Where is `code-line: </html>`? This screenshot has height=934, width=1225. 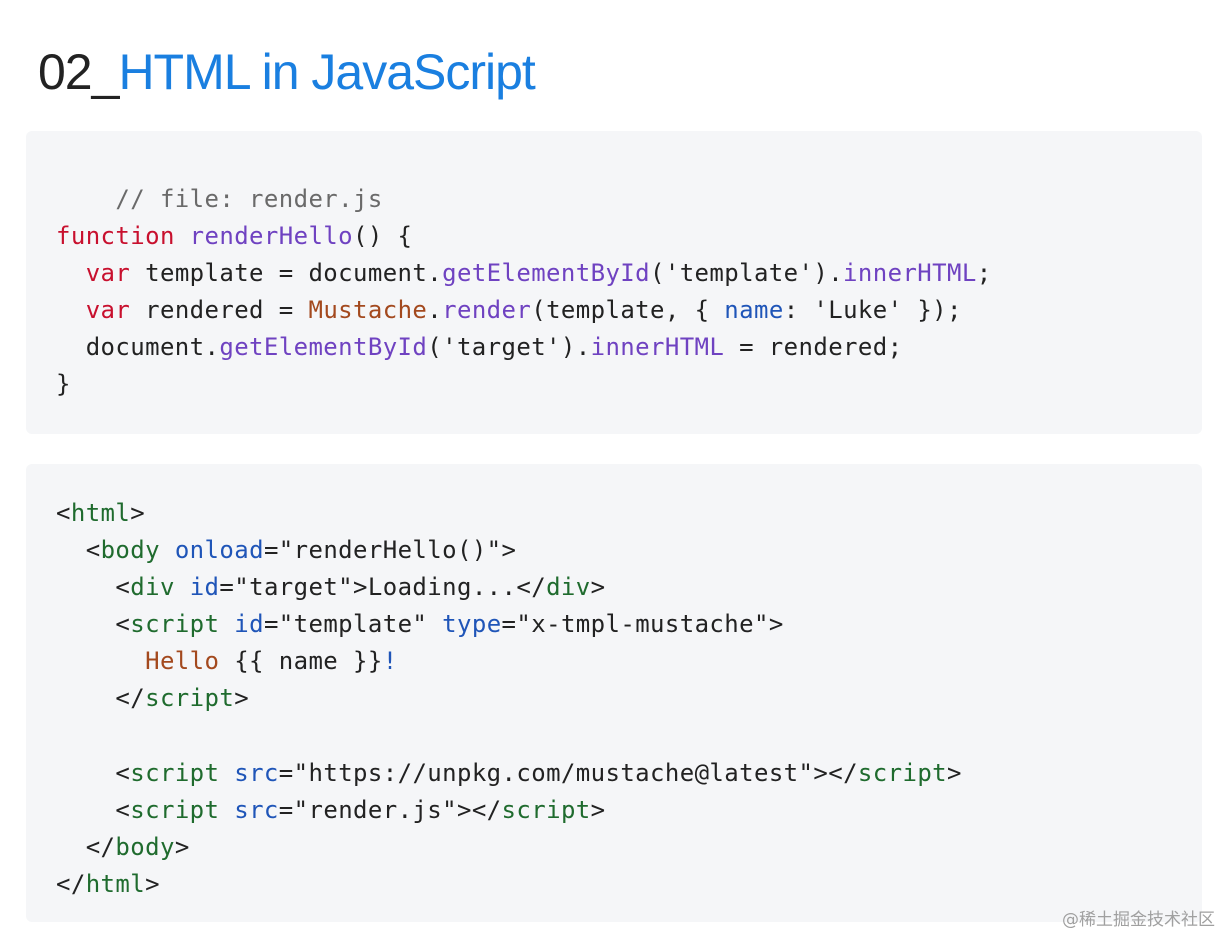 code-line: </html> is located at coordinates (108, 884).